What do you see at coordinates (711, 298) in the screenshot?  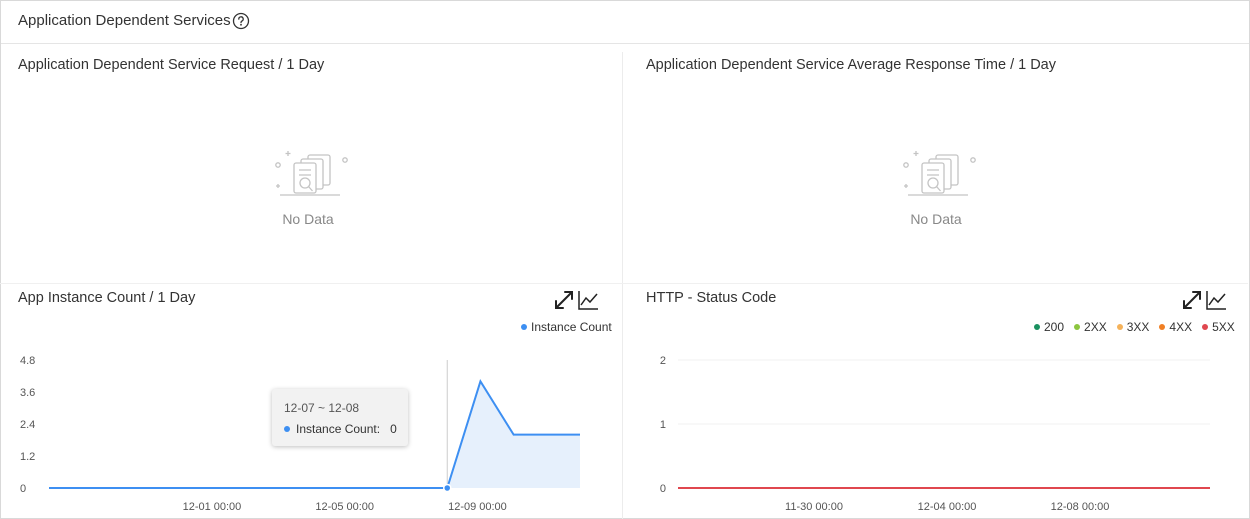 I see `http-status-panel-title: HTTP - Status Code` at bounding box center [711, 298].